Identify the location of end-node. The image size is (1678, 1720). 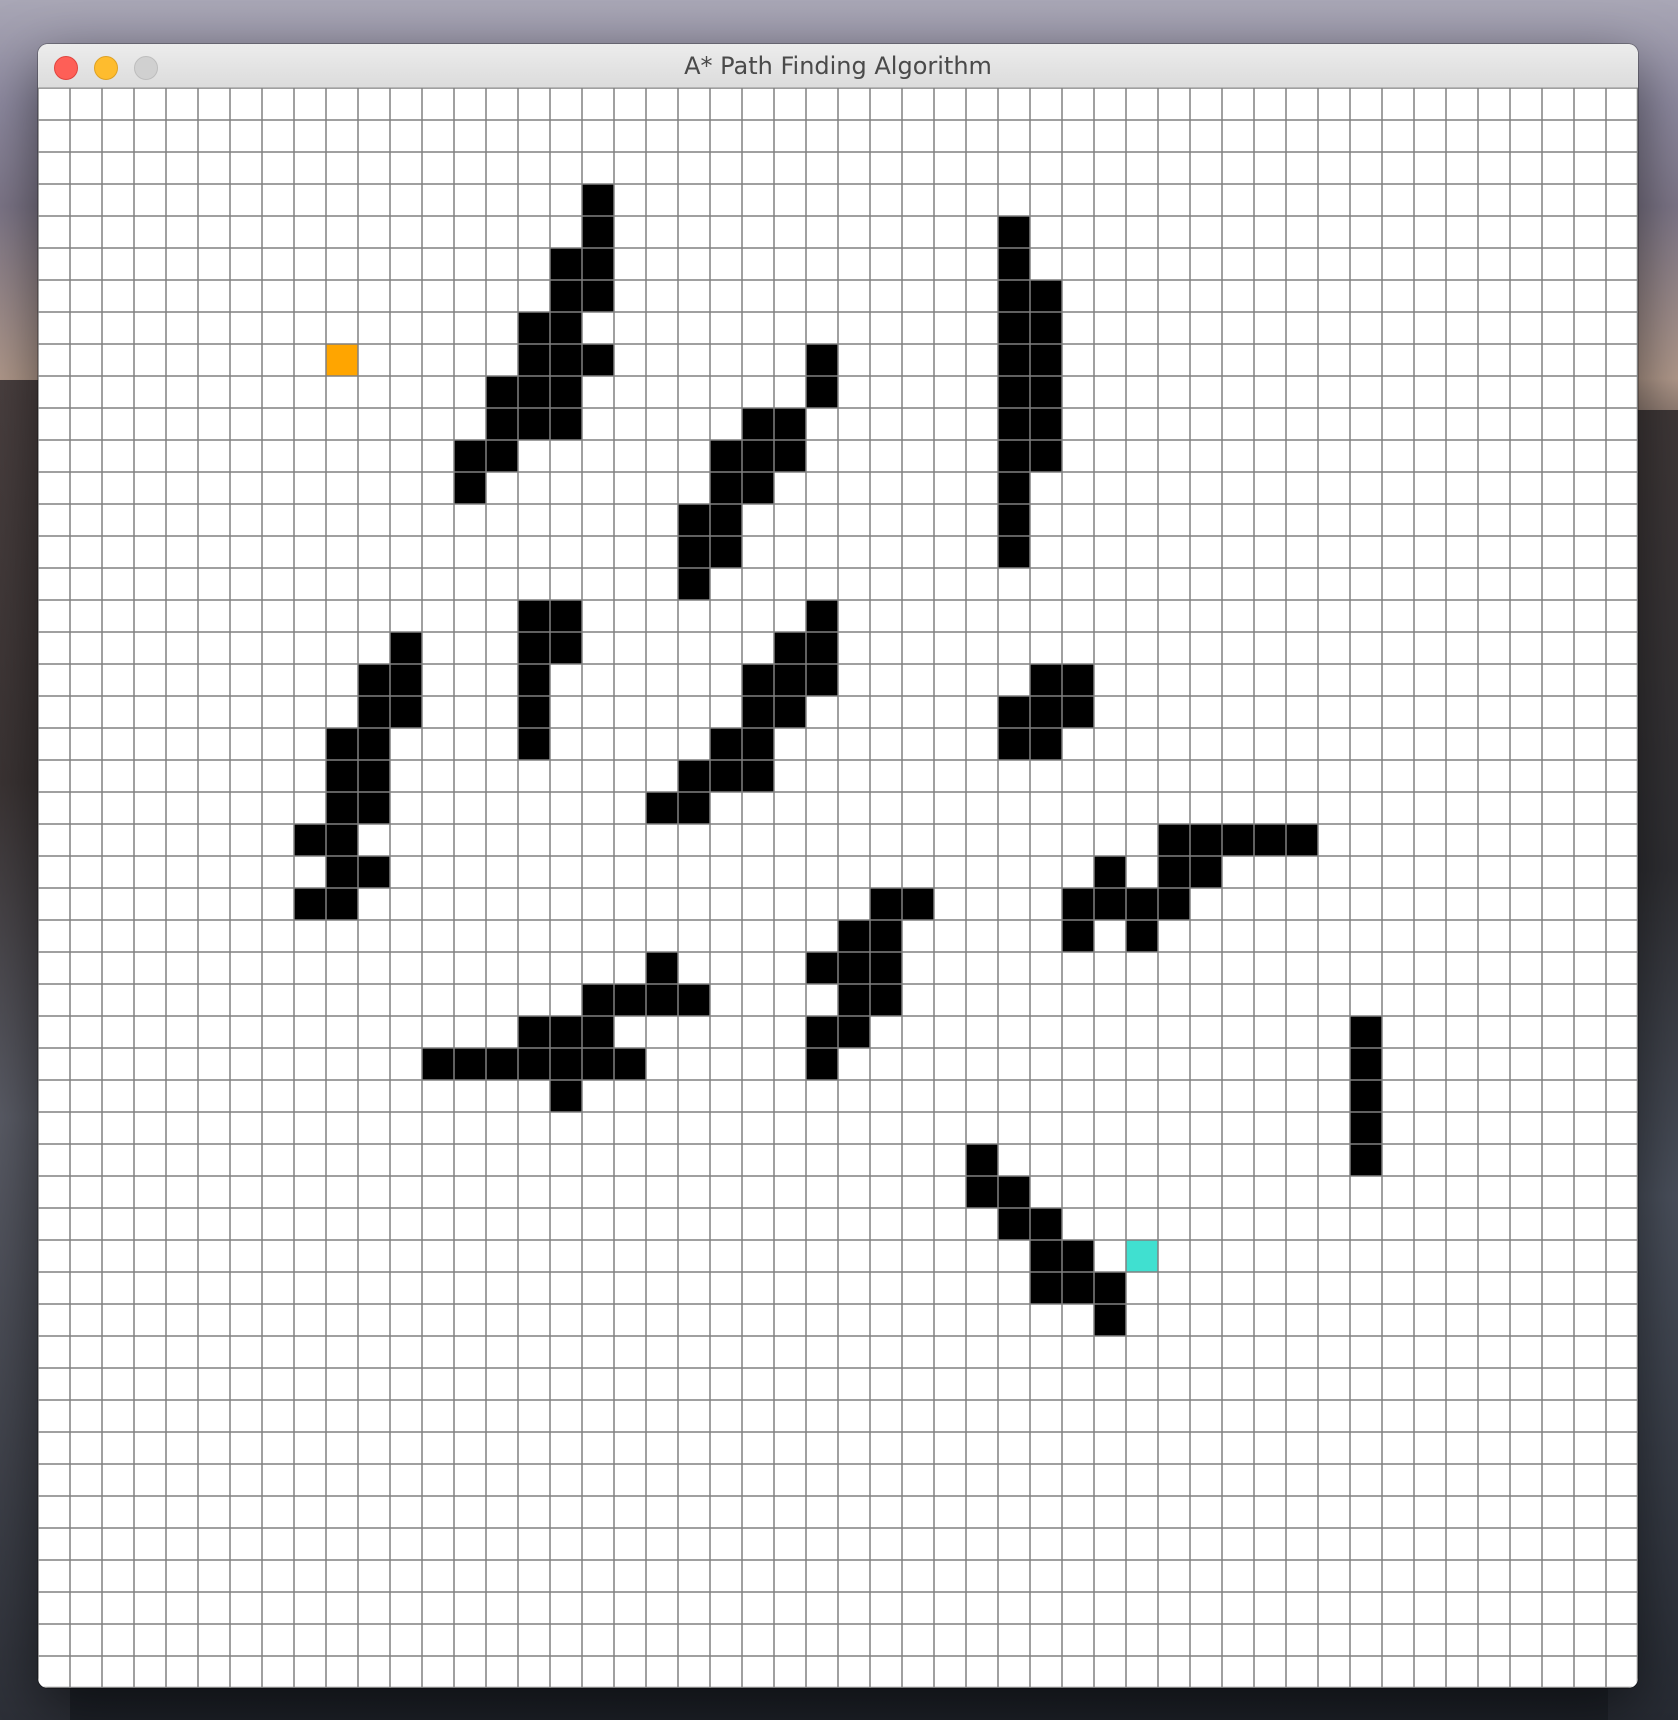
(1142, 1256).